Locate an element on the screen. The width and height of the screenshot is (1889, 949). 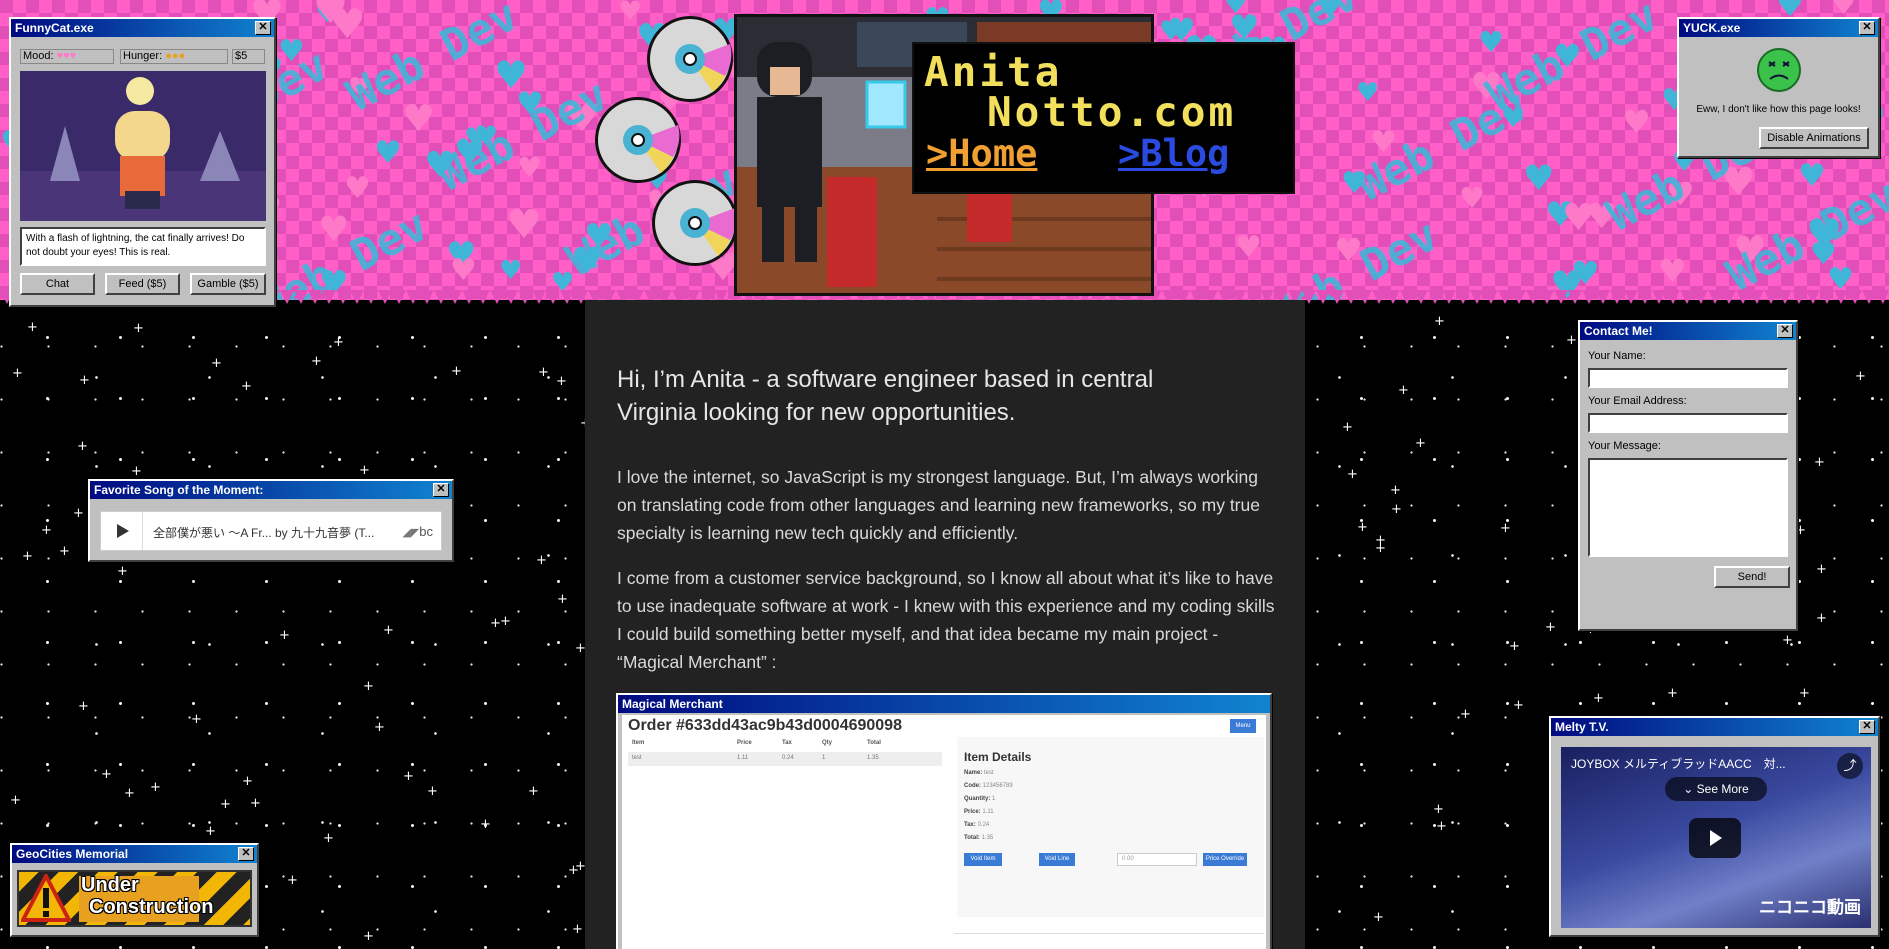
bandcamp-player: 全部僕が悪い 〜A Fr... by 九十九音夢 (T... ◢◤bc is located at coordinates (271, 531).